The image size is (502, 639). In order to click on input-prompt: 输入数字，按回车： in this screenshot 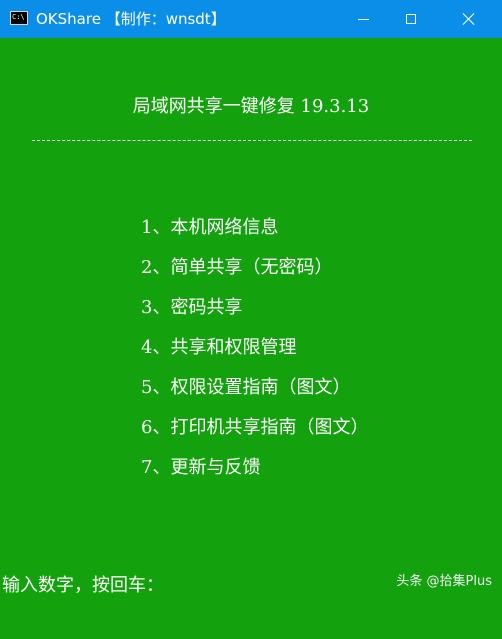, I will do `click(83, 586)`.